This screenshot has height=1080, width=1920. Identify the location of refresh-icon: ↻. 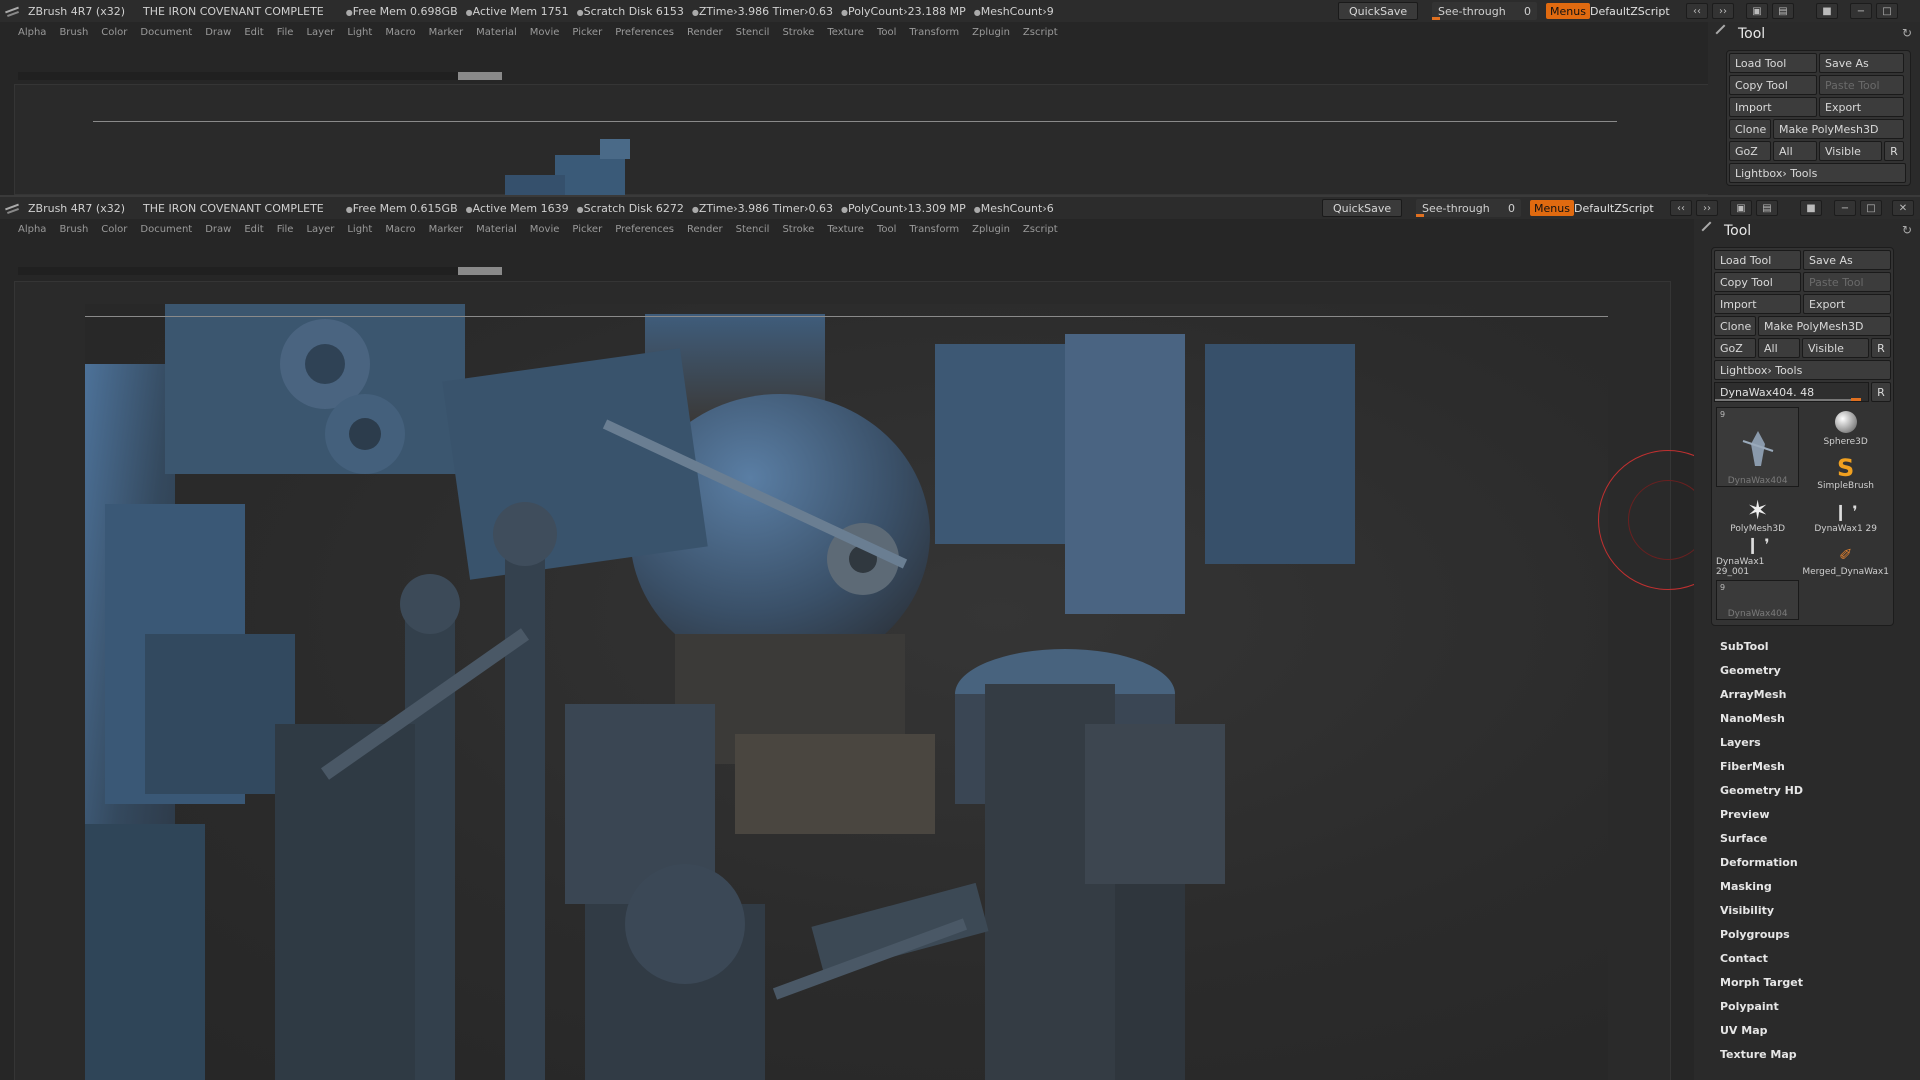
(1907, 230).